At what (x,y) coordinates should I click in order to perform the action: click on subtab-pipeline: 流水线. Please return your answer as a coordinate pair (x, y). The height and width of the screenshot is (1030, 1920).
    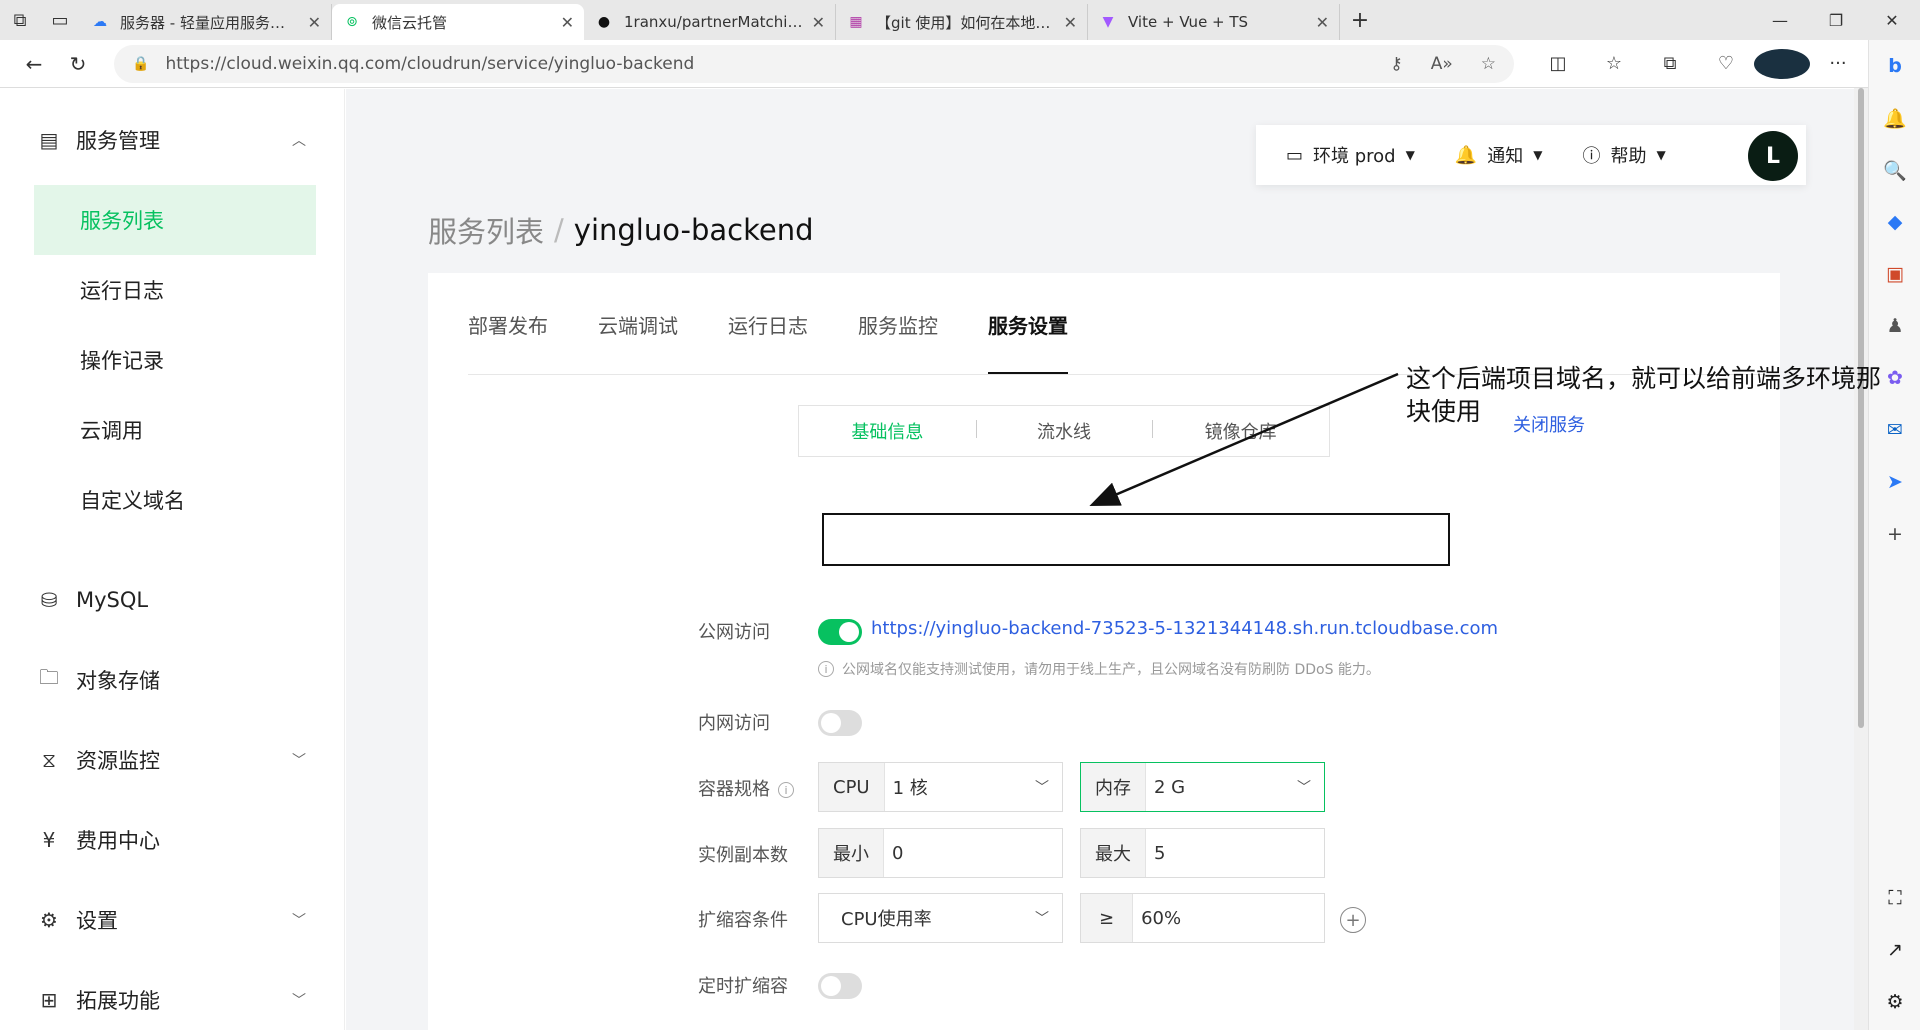
    Looking at the image, I should click on (1064, 431).